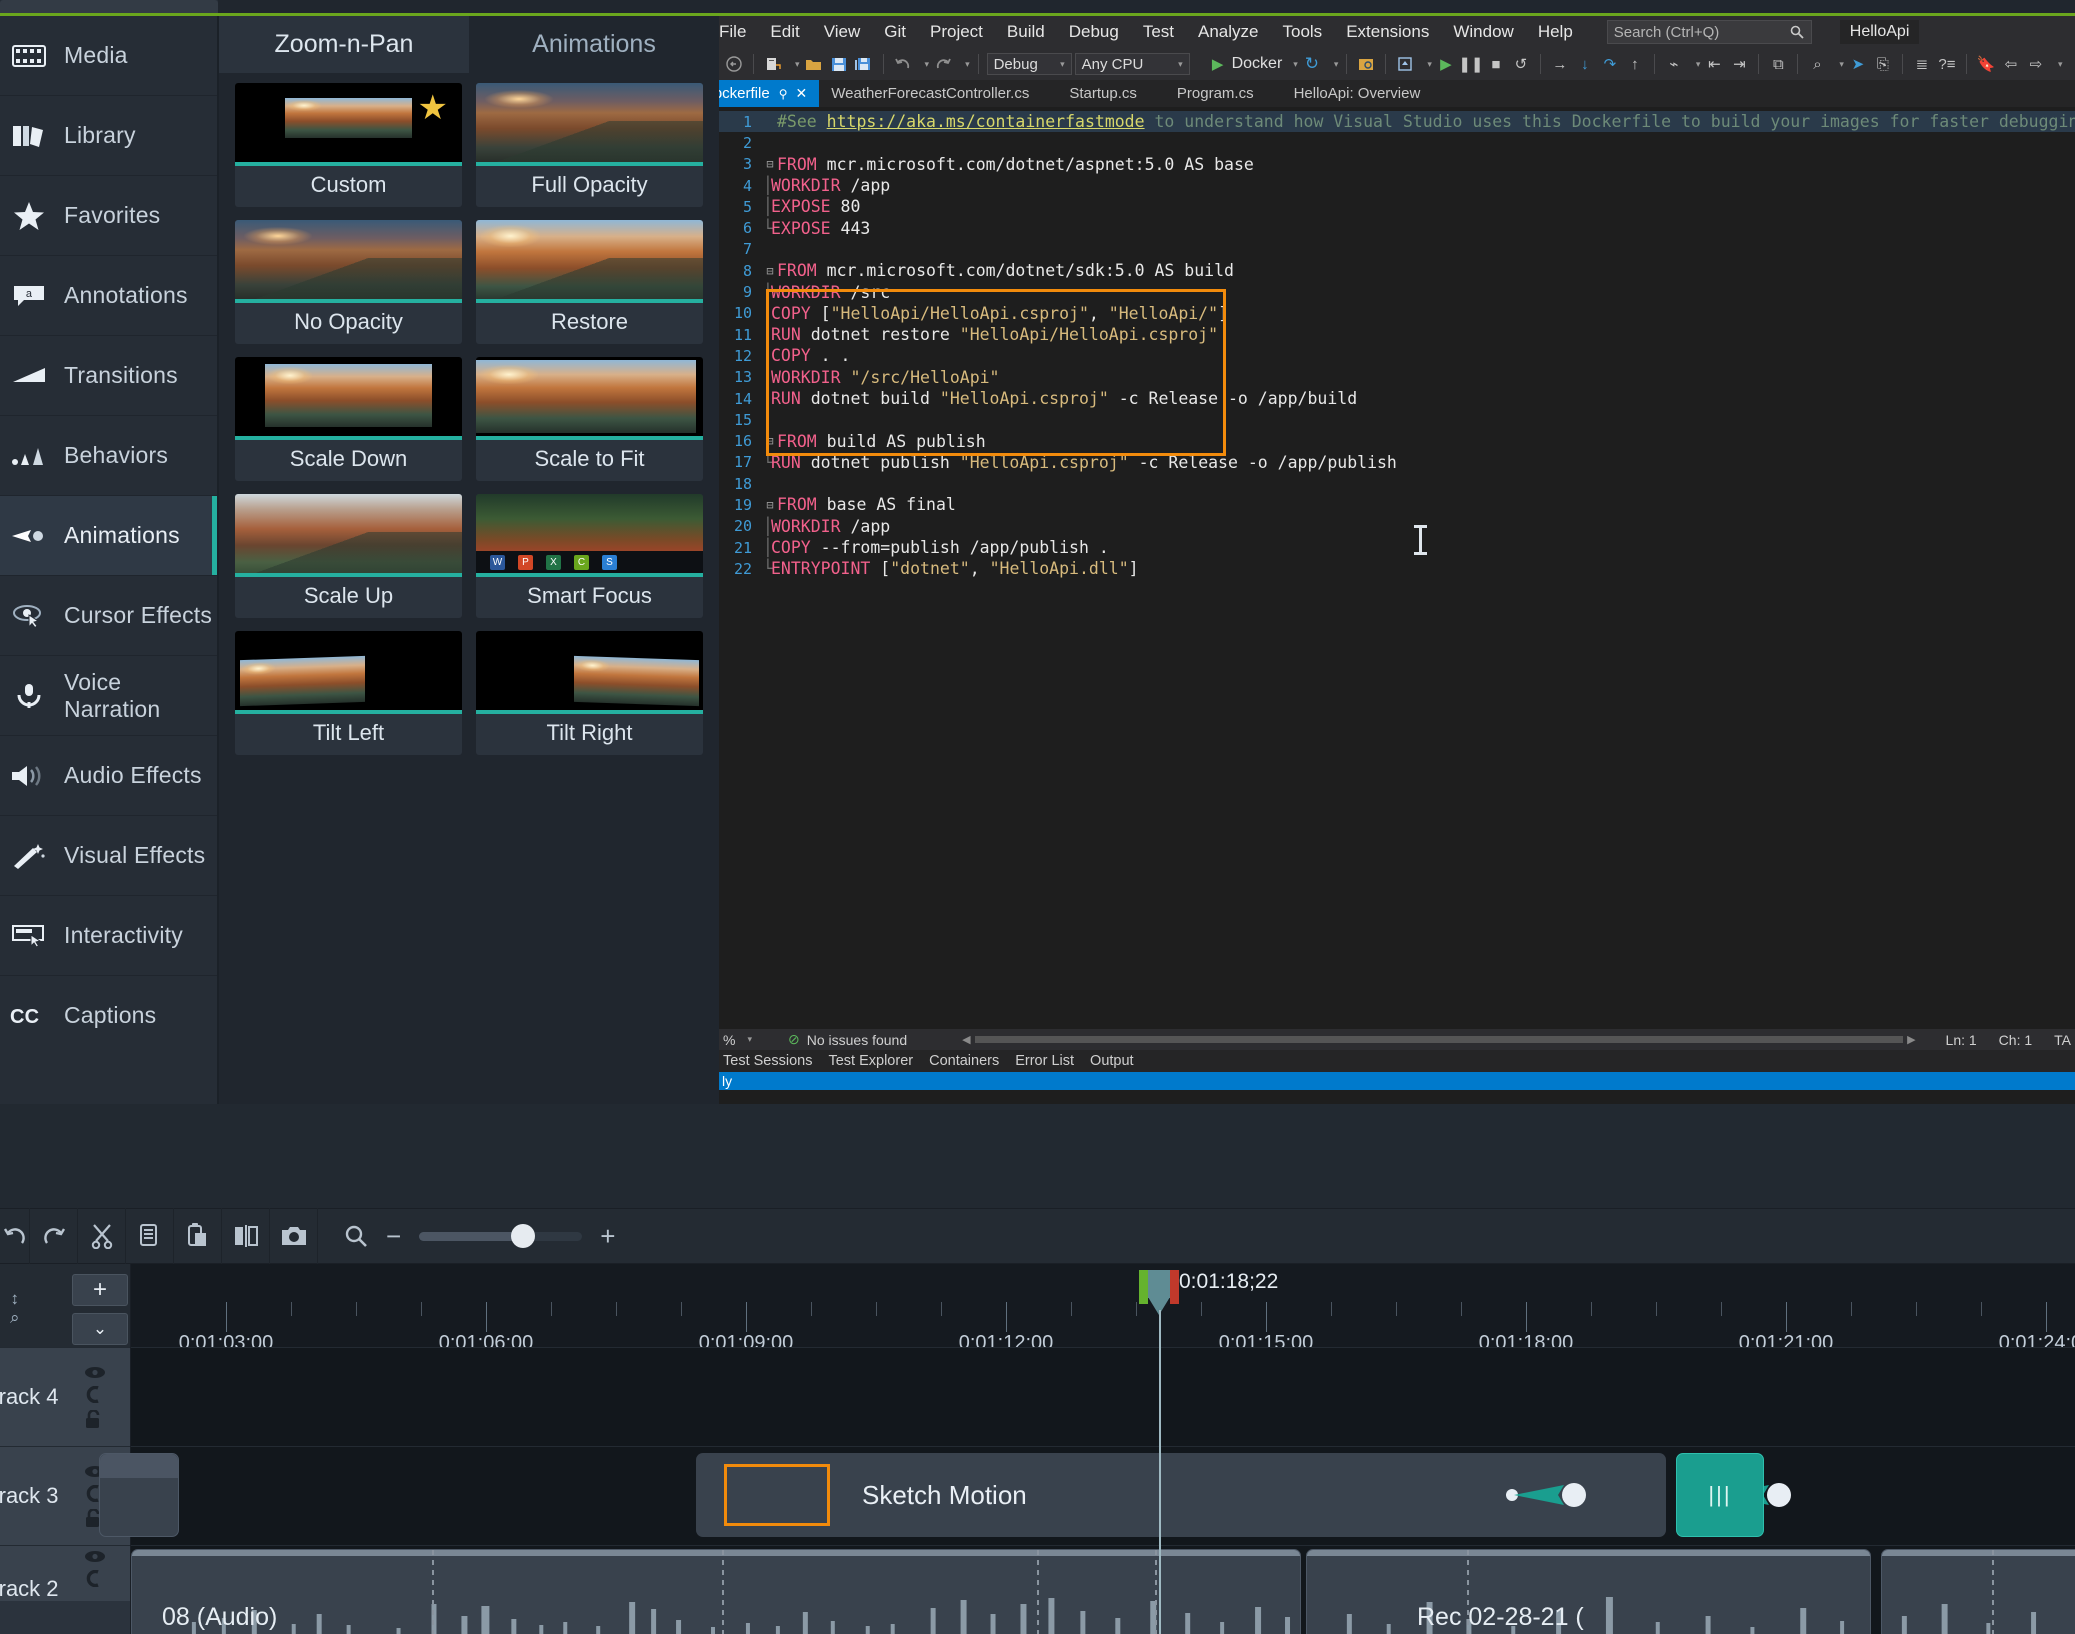  What do you see at coordinates (773, 64) in the screenshot?
I see `new-project-icon` at bounding box center [773, 64].